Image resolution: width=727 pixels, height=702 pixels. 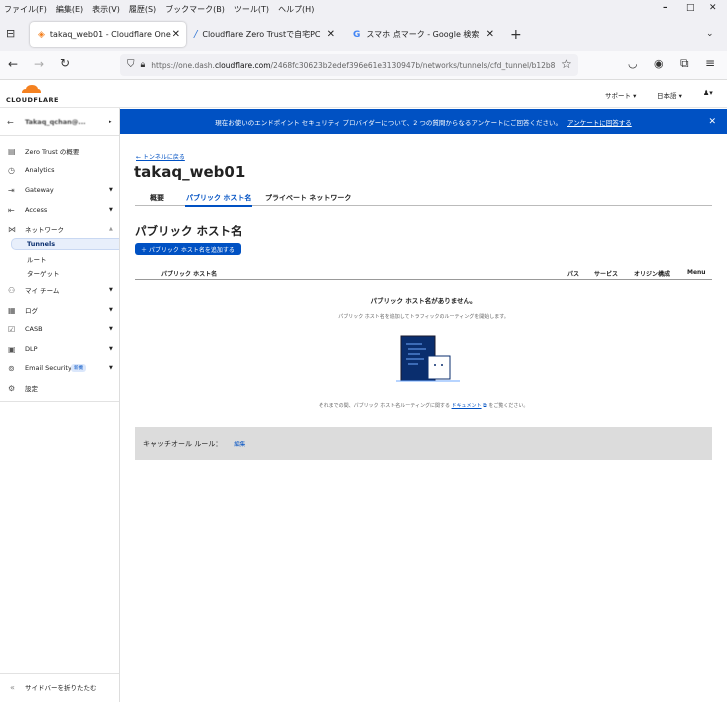 I want to click on team-icon: ⚇, so click(x=12, y=290).